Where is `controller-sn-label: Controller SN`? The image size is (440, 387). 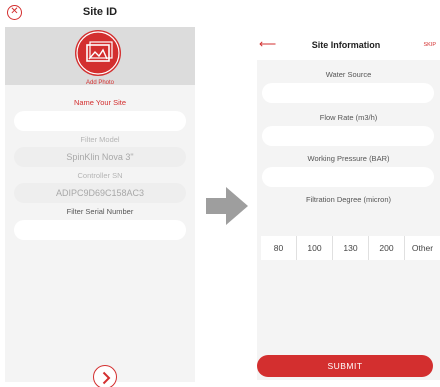 controller-sn-label: Controller SN is located at coordinates (100, 175).